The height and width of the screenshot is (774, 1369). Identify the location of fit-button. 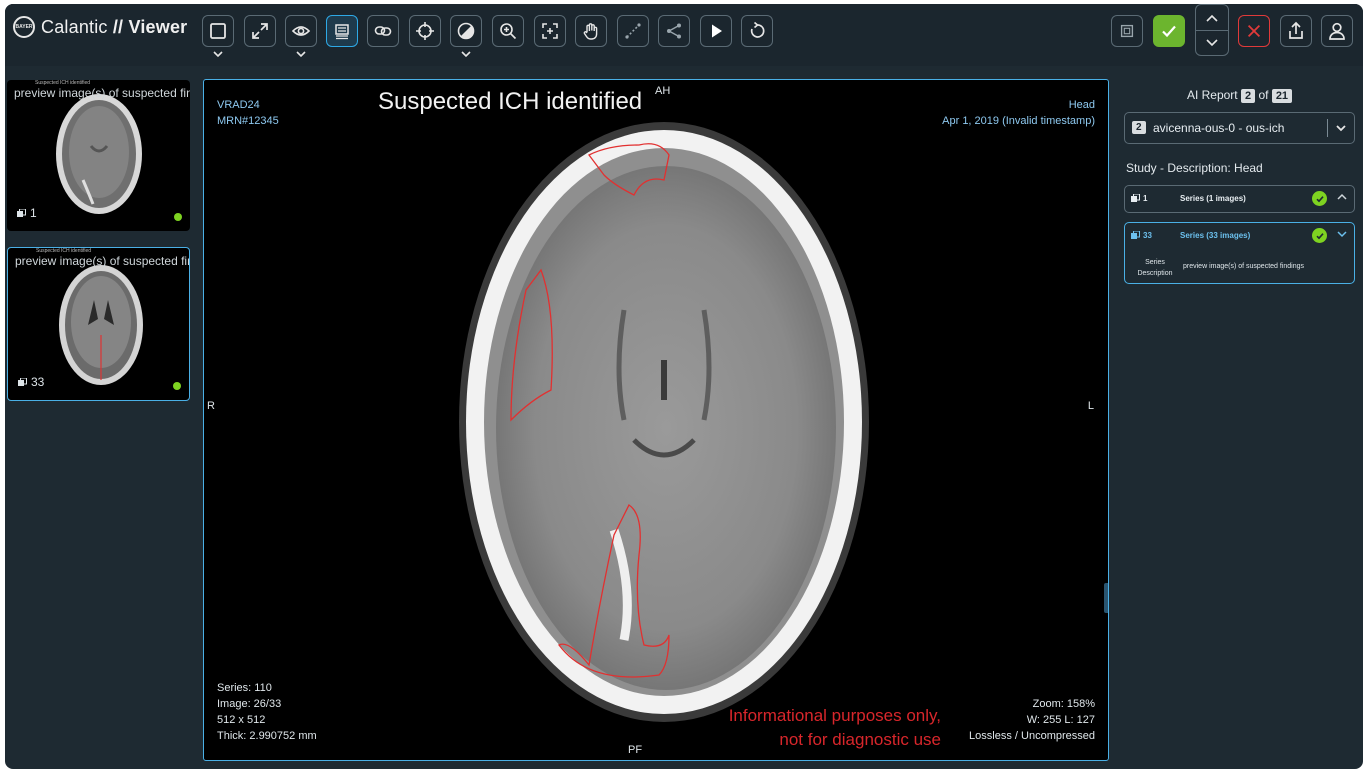
(550, 31).